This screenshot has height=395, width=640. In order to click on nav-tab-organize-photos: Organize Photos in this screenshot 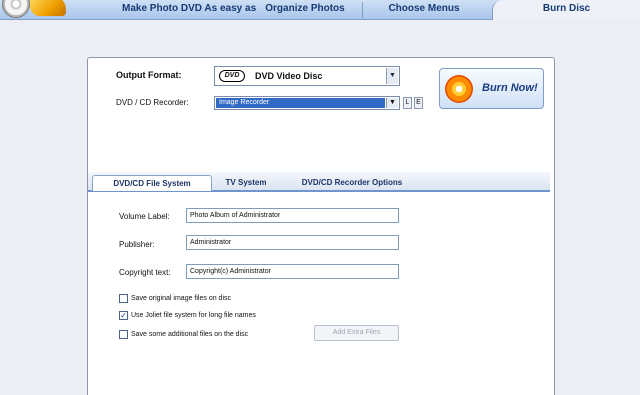, I will do `click(305, 10)`.